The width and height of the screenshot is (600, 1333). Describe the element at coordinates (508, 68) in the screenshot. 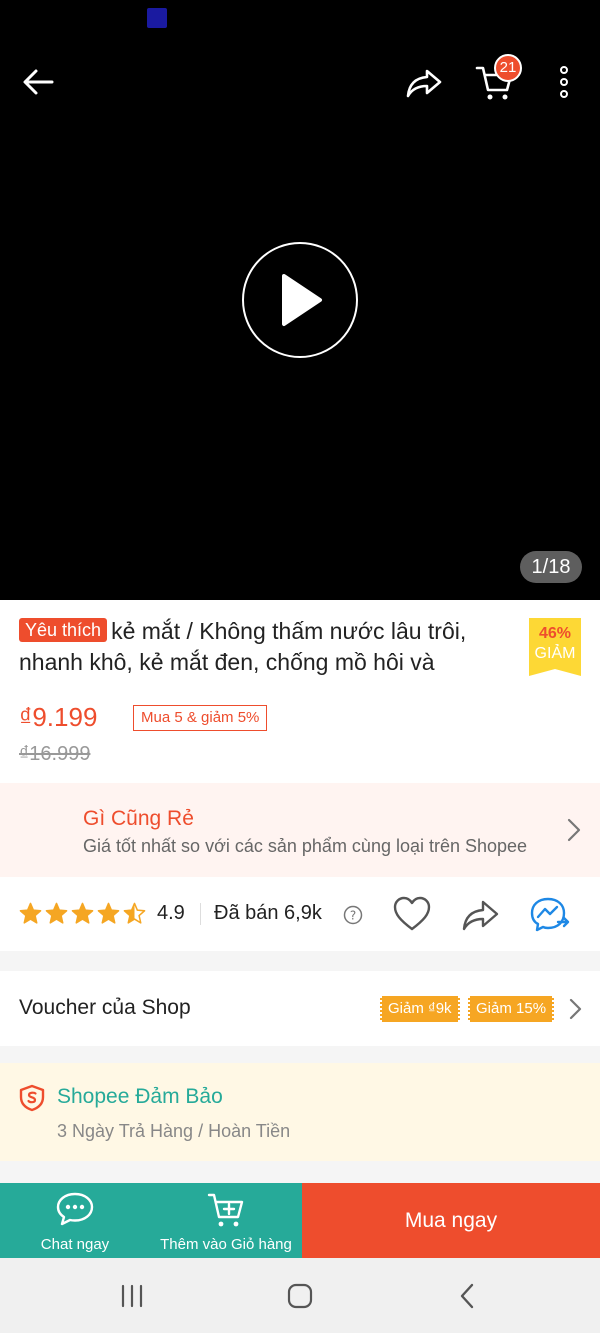

I see `cart-count-badge: 21` at that location.